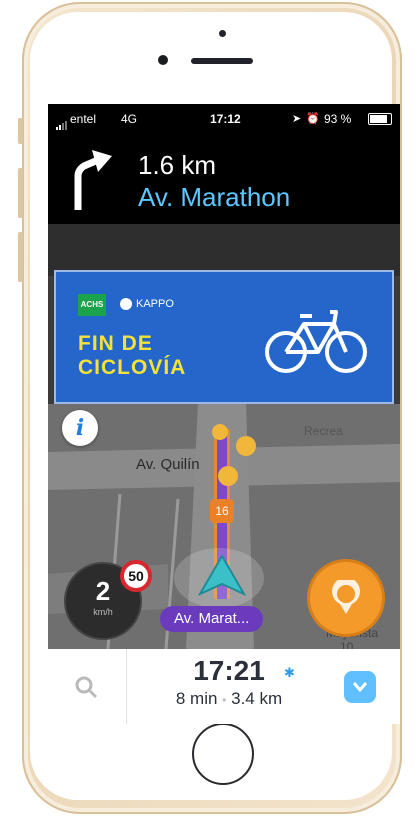 Image resolution: width=419 pixels, height=818 pixels. I want to click on home-button, so click(223, 754).